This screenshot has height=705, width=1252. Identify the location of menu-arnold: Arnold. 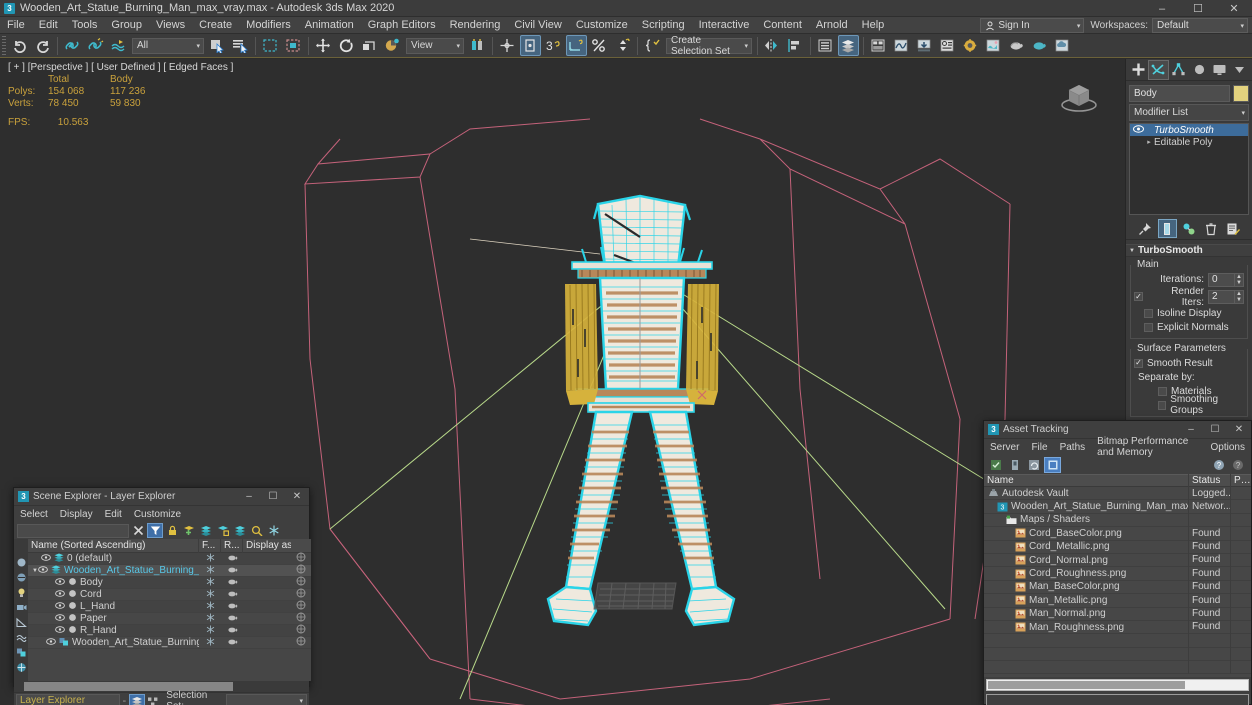
(832, 25).